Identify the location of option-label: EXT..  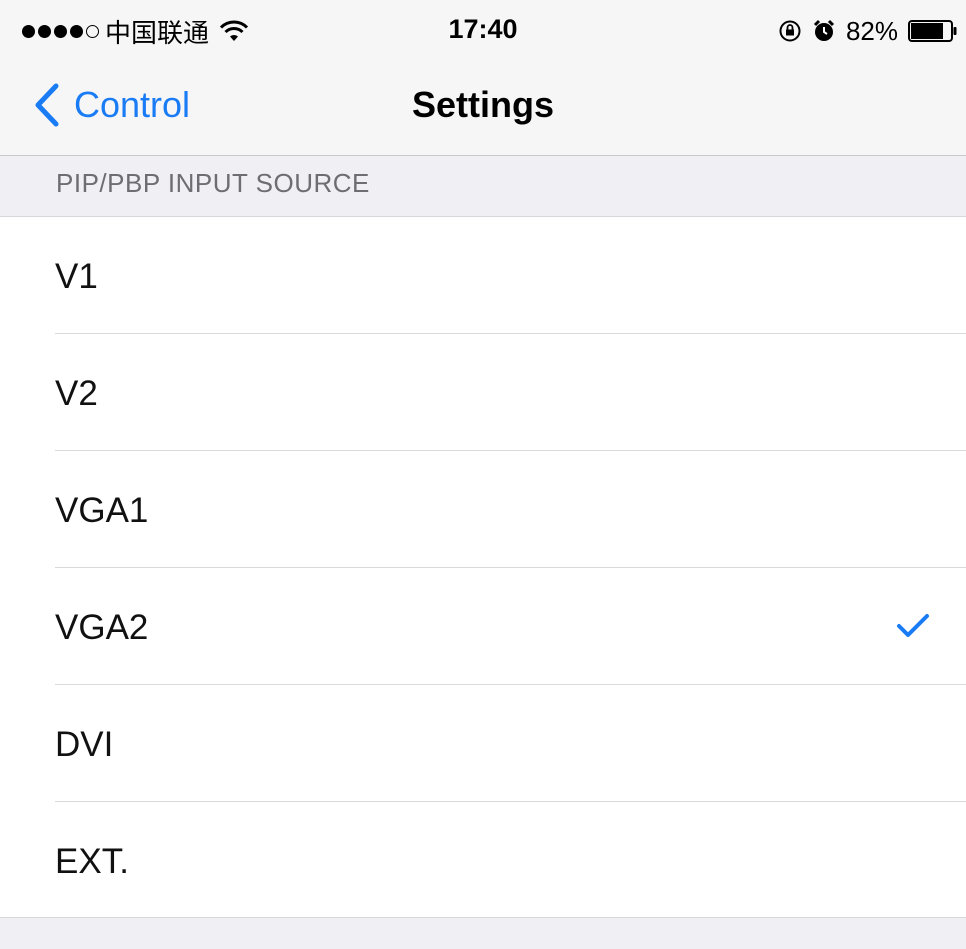
(92, 861).